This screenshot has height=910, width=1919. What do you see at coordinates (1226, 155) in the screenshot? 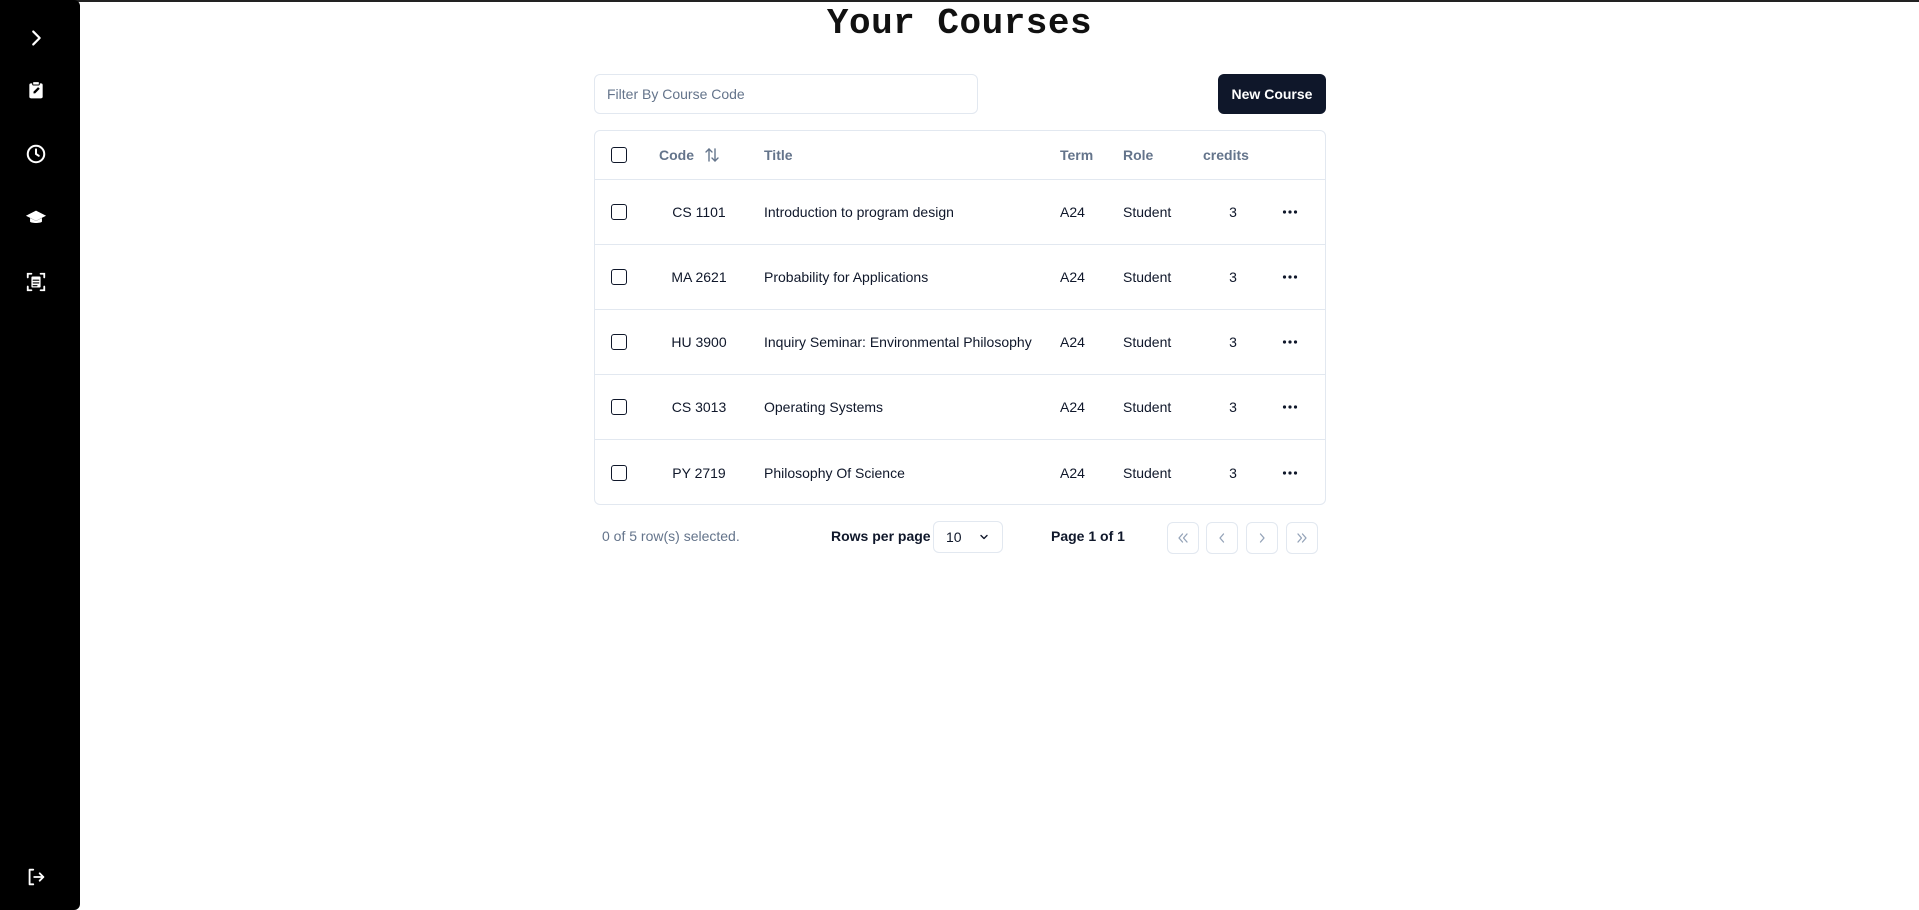
I see `column-header-credits: credits` at bounding box center [1226, 155].